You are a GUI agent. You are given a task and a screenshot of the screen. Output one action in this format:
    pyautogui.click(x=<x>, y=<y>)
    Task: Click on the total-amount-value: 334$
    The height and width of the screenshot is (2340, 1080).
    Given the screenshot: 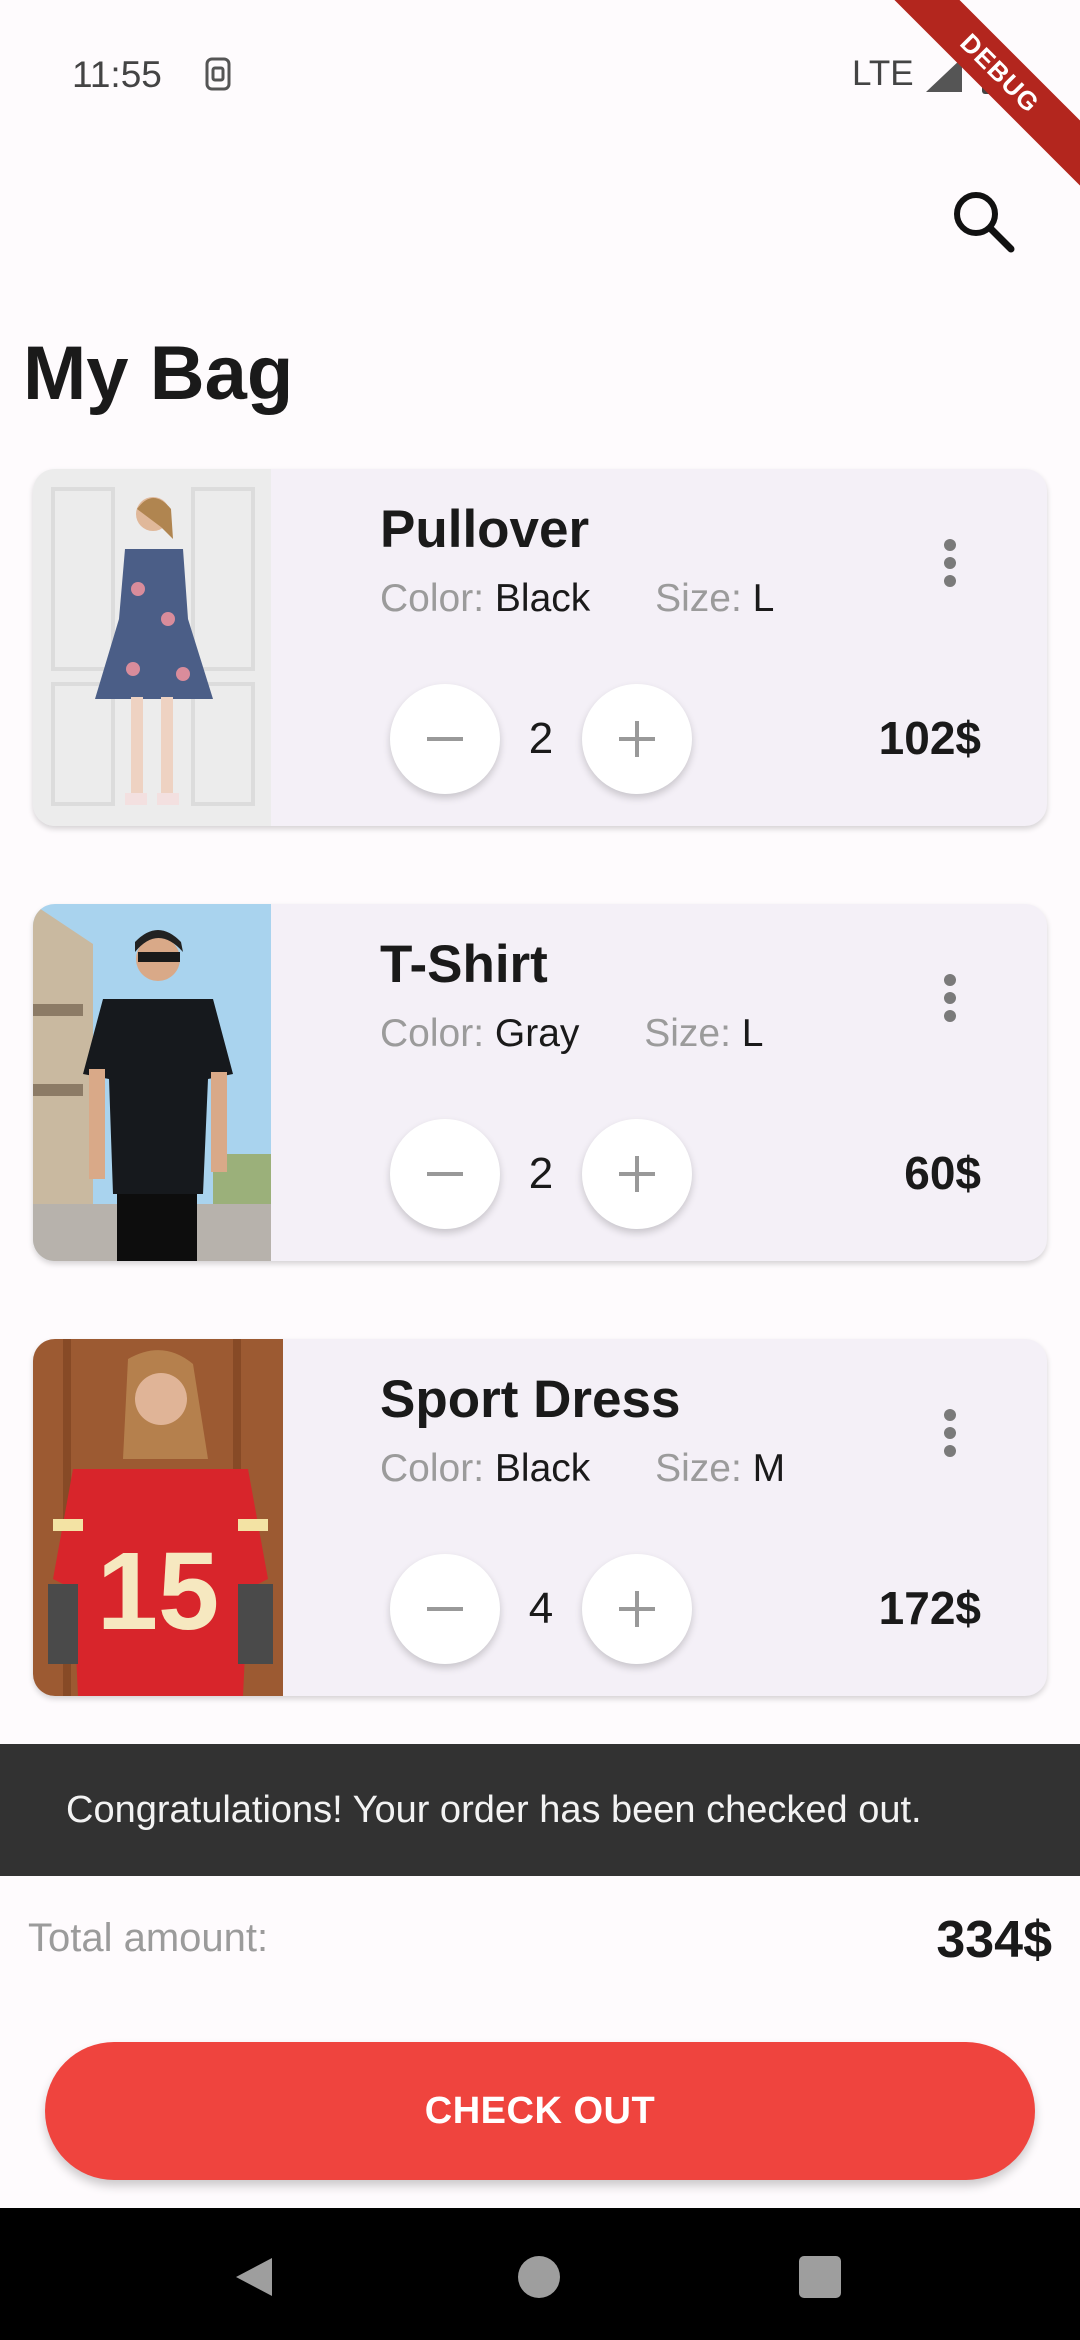 What is the action you would take?
    pyautogui.click(x=994, y=1940)
    